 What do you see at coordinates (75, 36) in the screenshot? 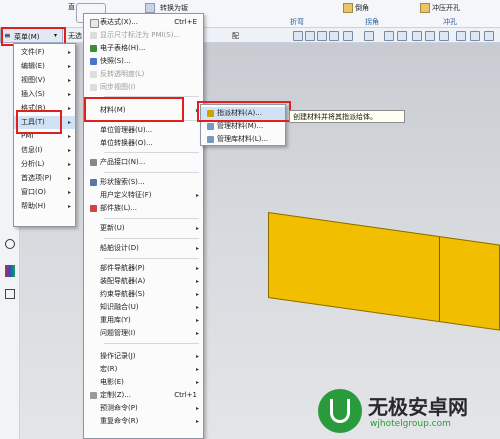
I see `selection-filter-label: 无选` at bounding box center [75, 36].